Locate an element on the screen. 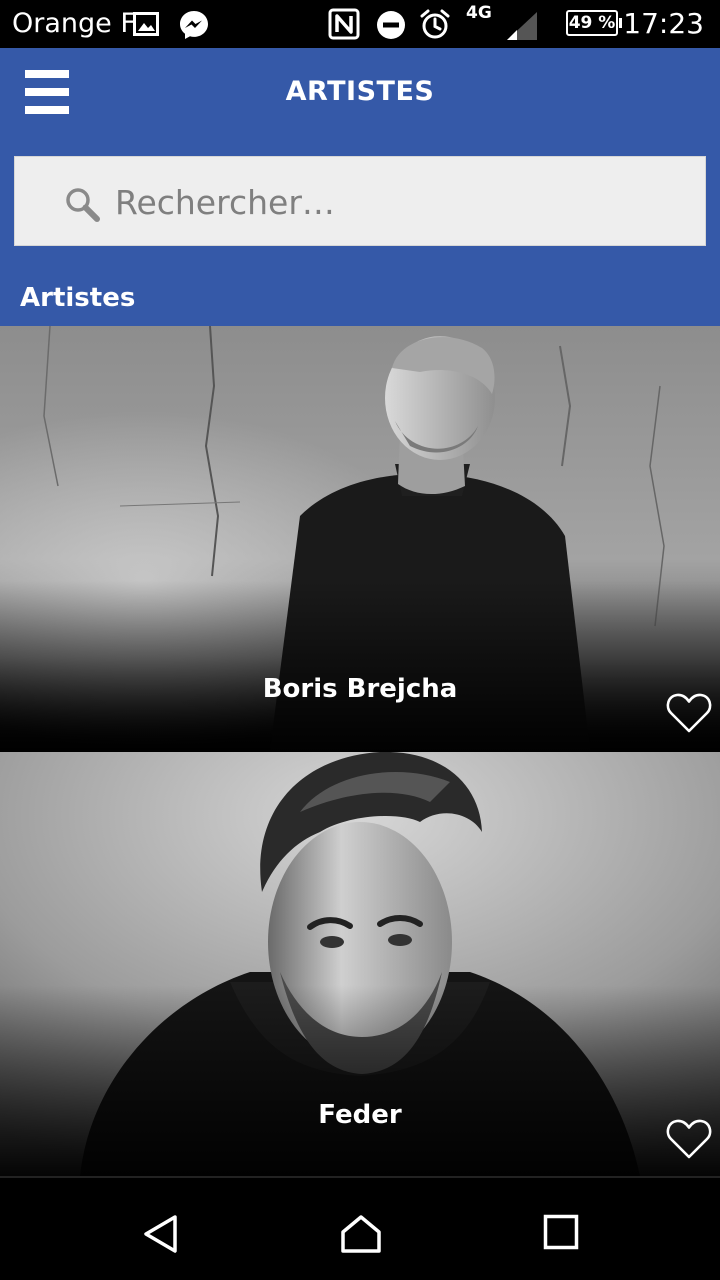 The width and height of the screenshot is (720, 1280). back-icon is located at coordinates (160, 1234).